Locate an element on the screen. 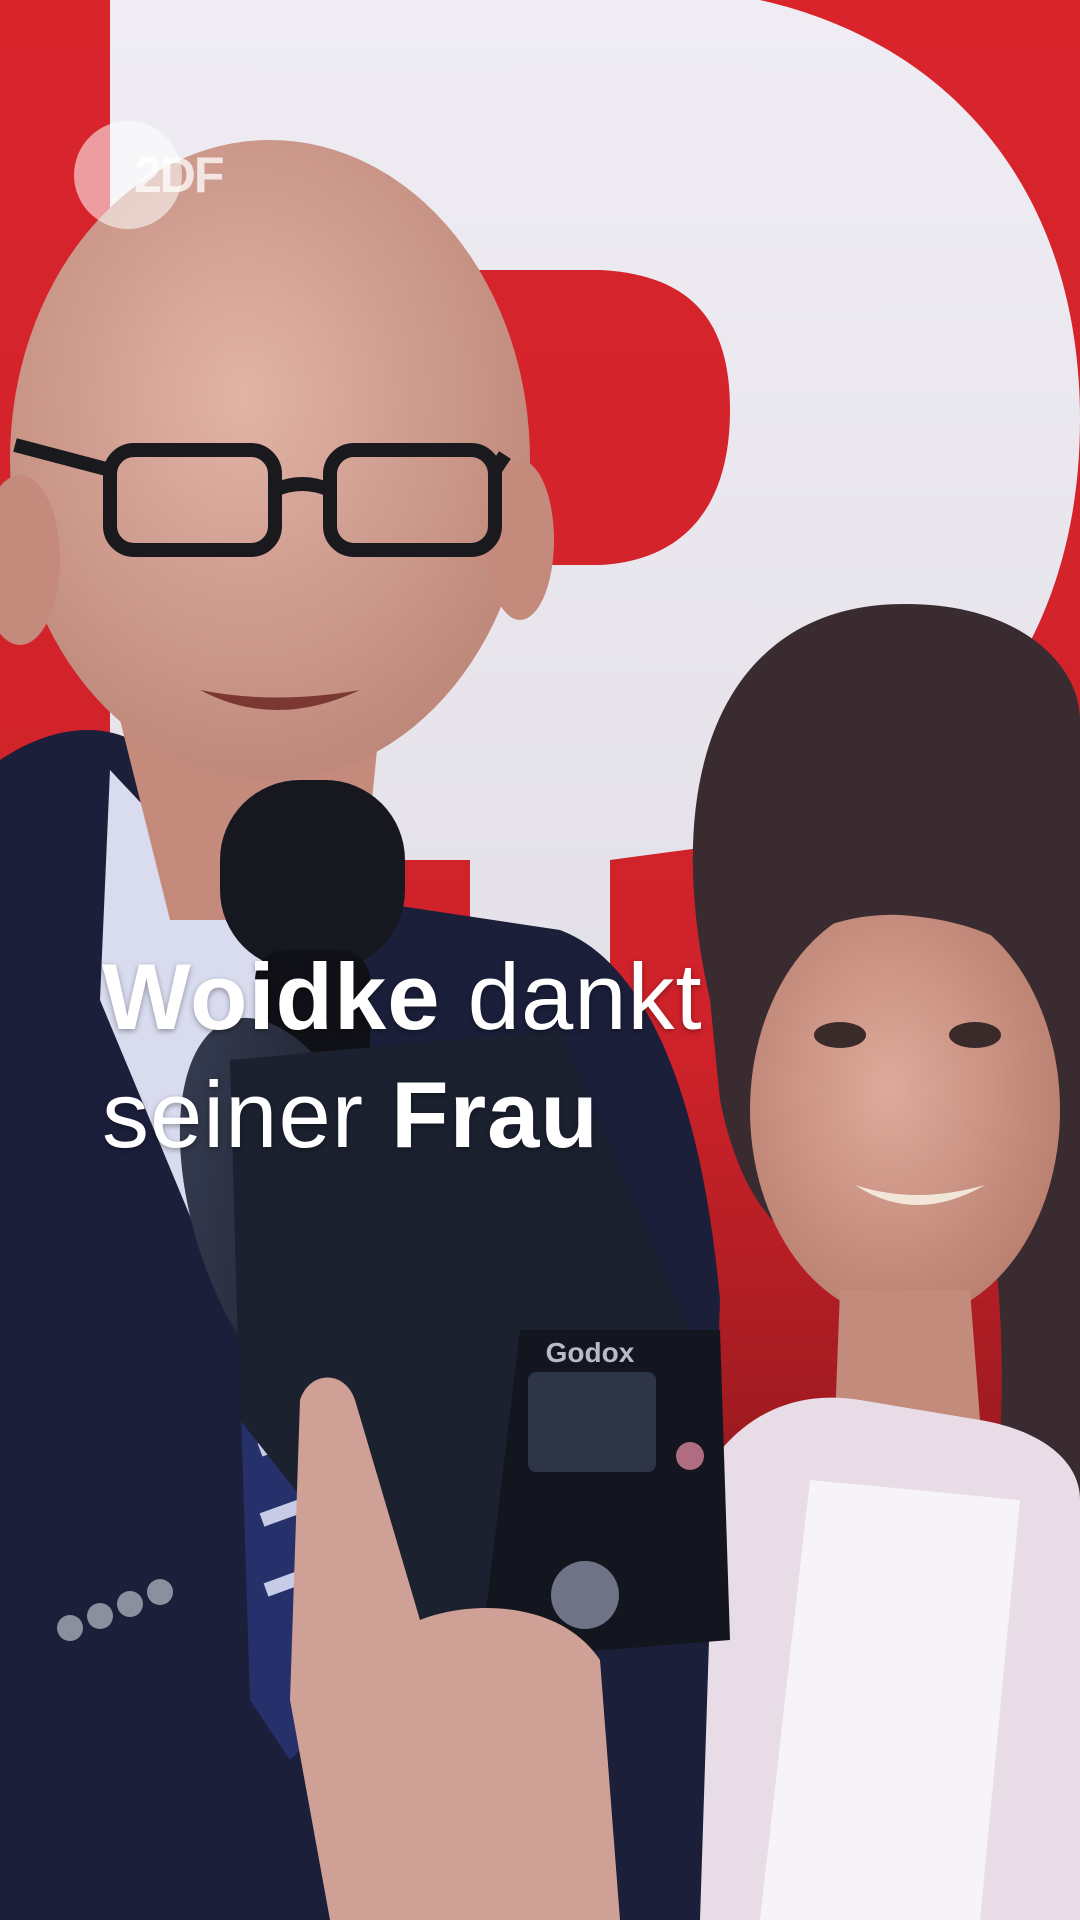 Image resolution: width=1080 pixels, height=1920 pixels. flash-brand-text: Godox is located at coordinates (590, 1352).